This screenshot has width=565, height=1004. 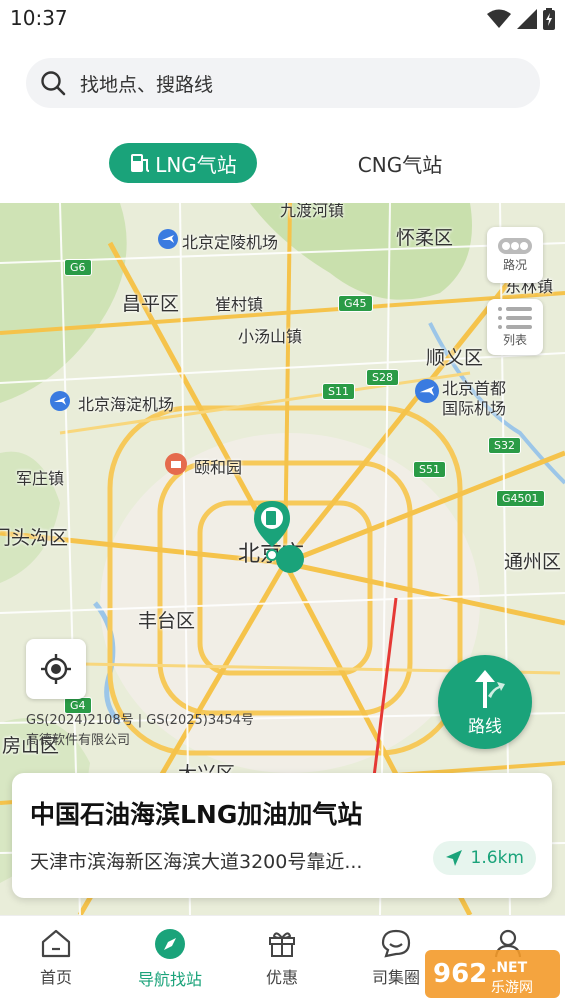 I want to click on svg-text: 962, so click(x=460, y=974).